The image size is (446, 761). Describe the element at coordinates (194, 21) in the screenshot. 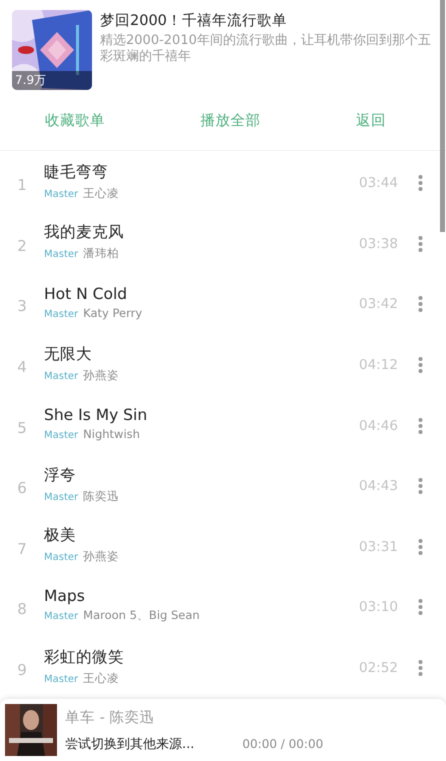

I see `playlist-title: 梦回2000！千禧年流行歌单` at that location.